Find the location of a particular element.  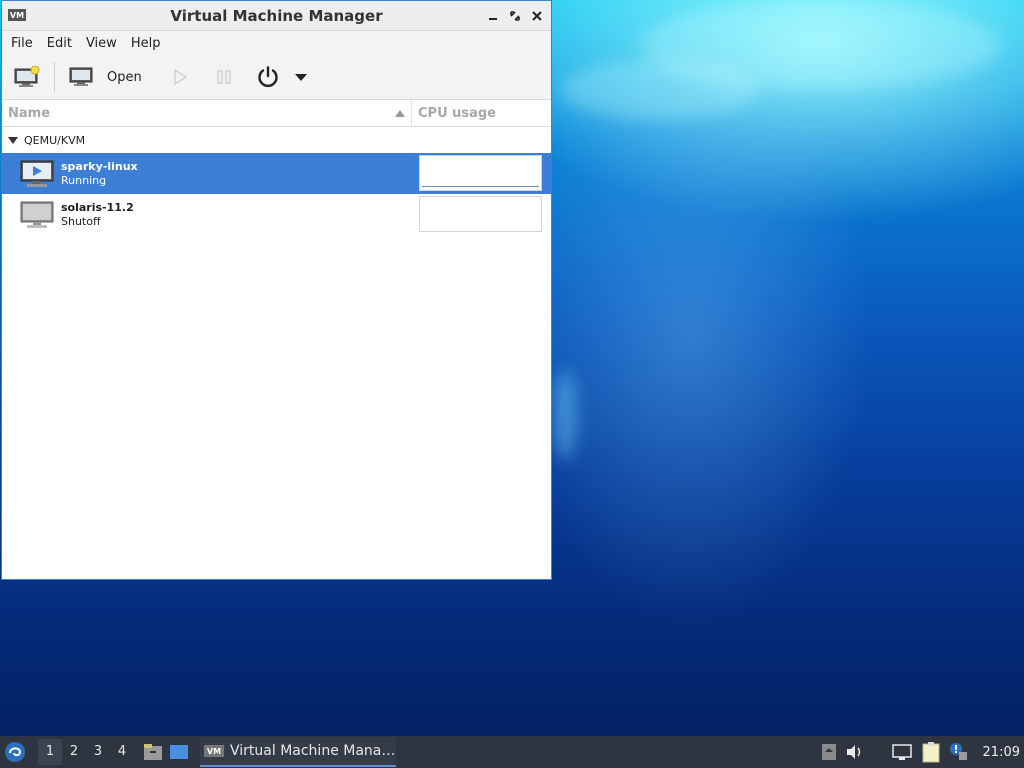

sparky-logo-icon is located at coordinates (15, 752).